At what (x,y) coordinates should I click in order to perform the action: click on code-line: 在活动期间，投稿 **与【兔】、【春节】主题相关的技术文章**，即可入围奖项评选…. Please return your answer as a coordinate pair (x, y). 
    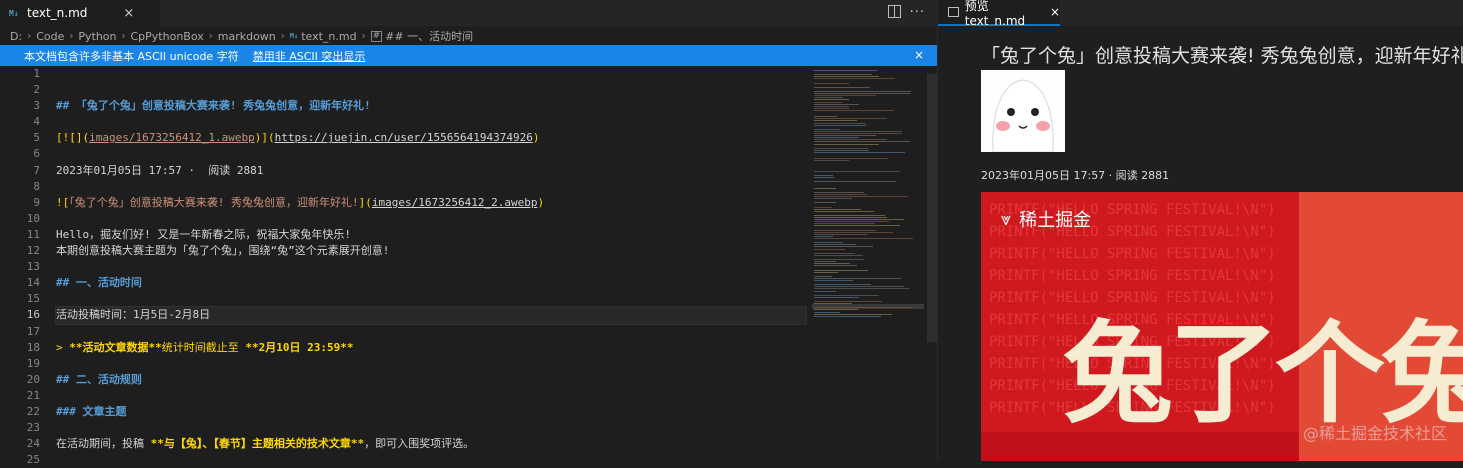
    Looking at the image, I should click on (431, 444).